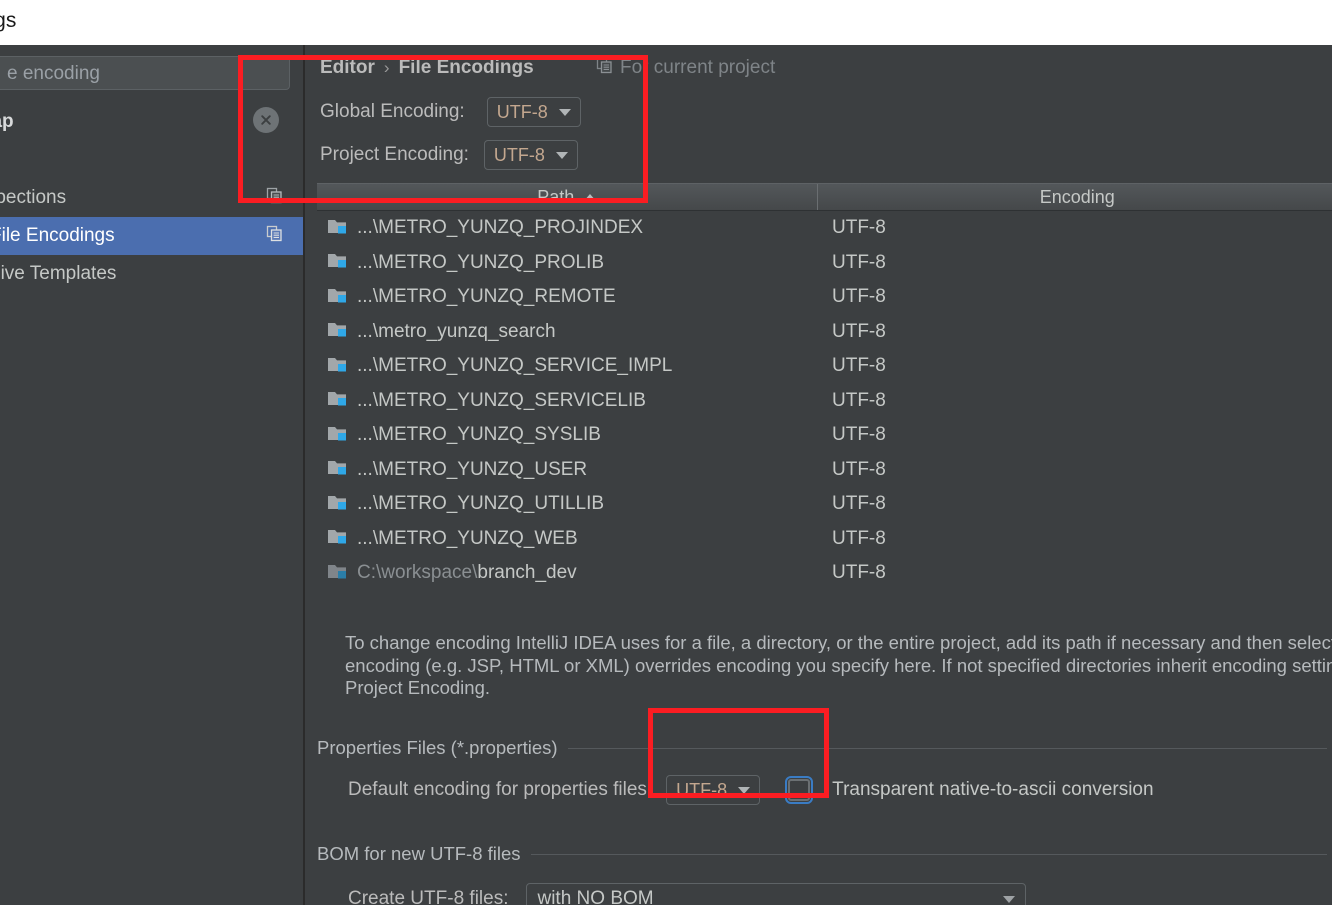 This screenshot has height=905, width=1332. I want to click on breadcrumb-current: File Encodings, so click(466, 67).